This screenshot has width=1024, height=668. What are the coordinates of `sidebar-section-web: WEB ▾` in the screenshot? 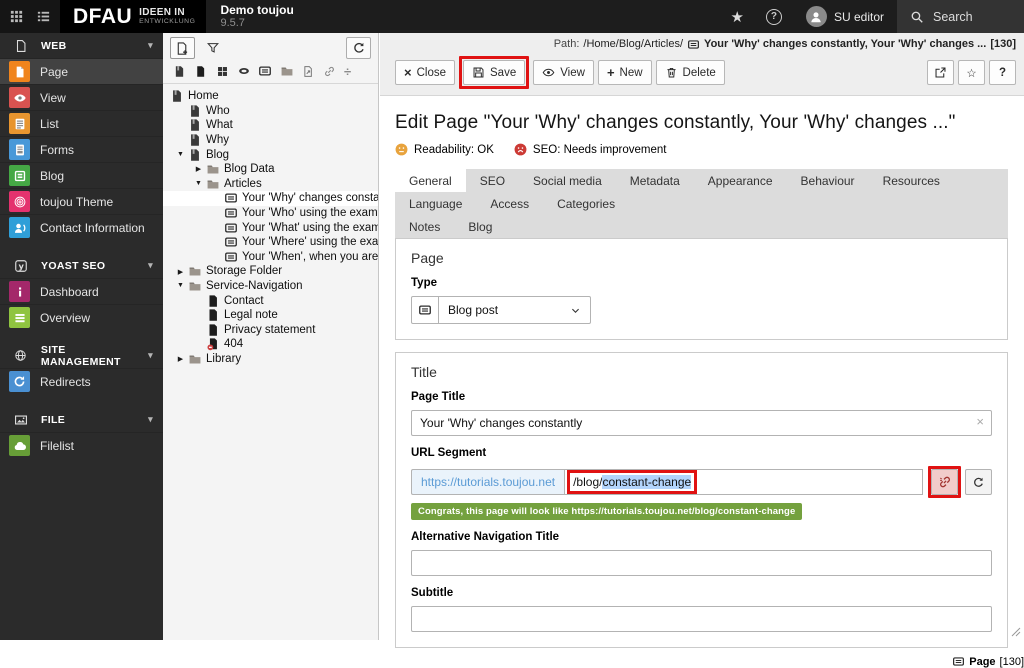 It's located at (81, 45).